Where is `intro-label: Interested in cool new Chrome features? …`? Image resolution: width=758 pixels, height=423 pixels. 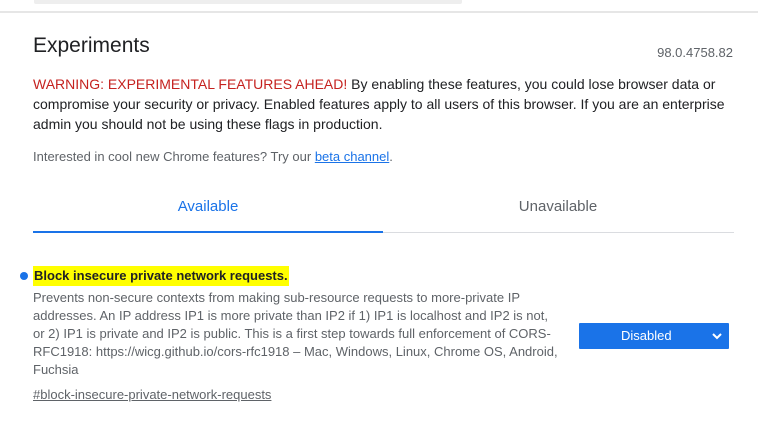 intro-label: Interested in cool new Chrome features? … is located at coordinates (174, 156).